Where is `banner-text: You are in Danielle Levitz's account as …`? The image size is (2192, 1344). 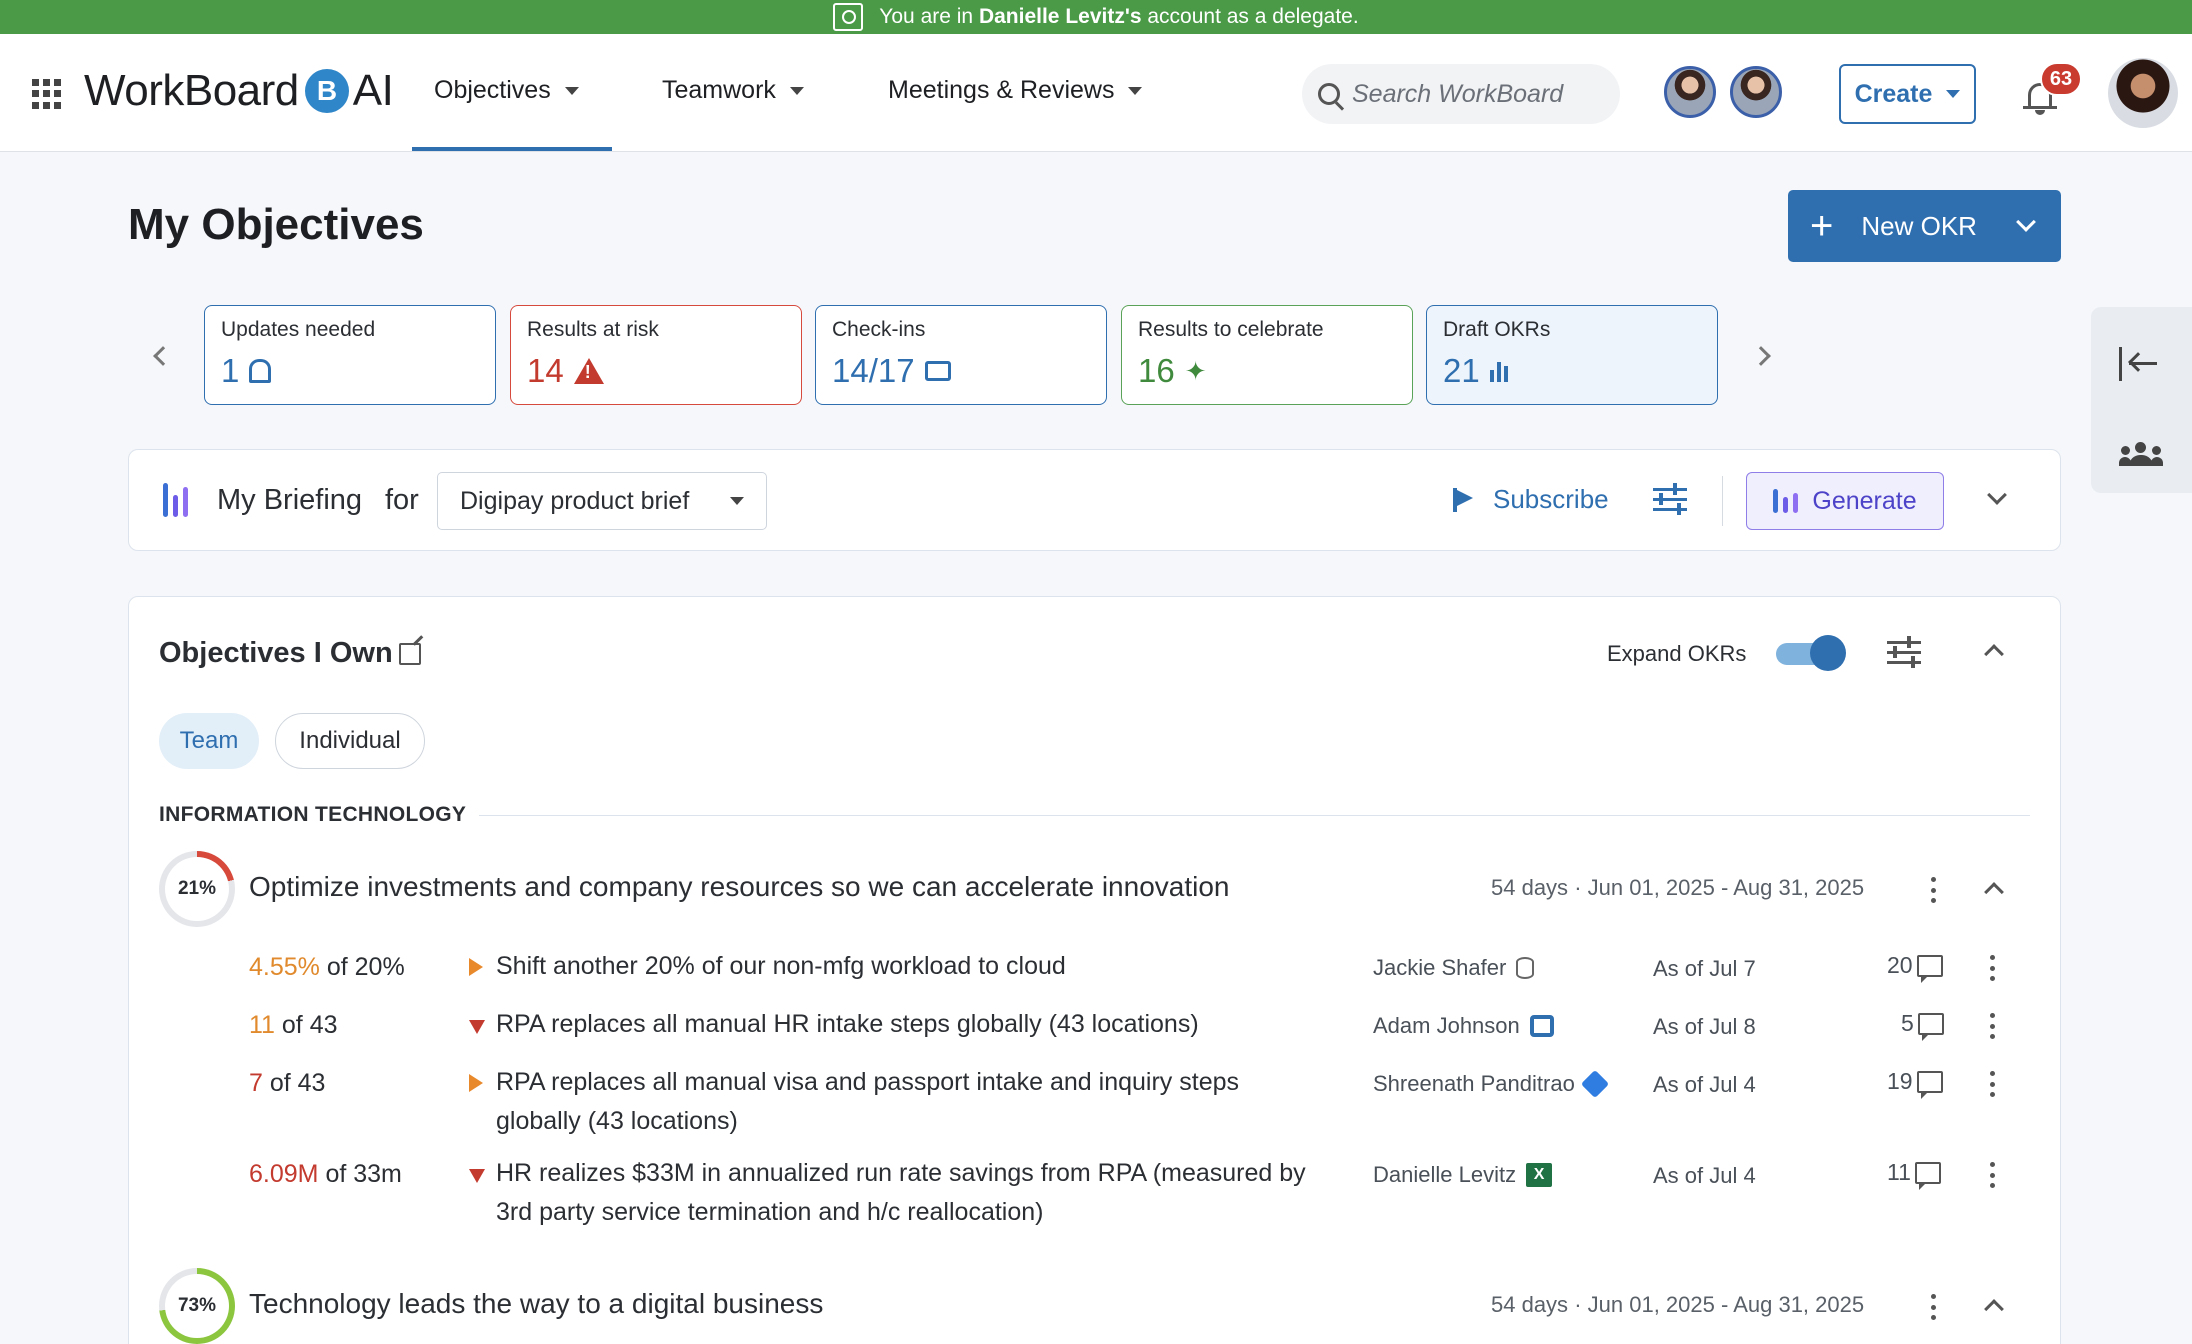 banner-text: You are in Danielle Levitz's account as … is located at coordinates (1119, 16).